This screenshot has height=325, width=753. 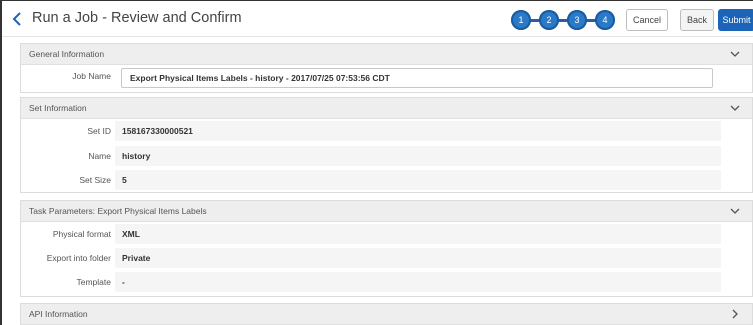 I want to click on export-folder-label: Export into folder, so click(x=78, y=258).